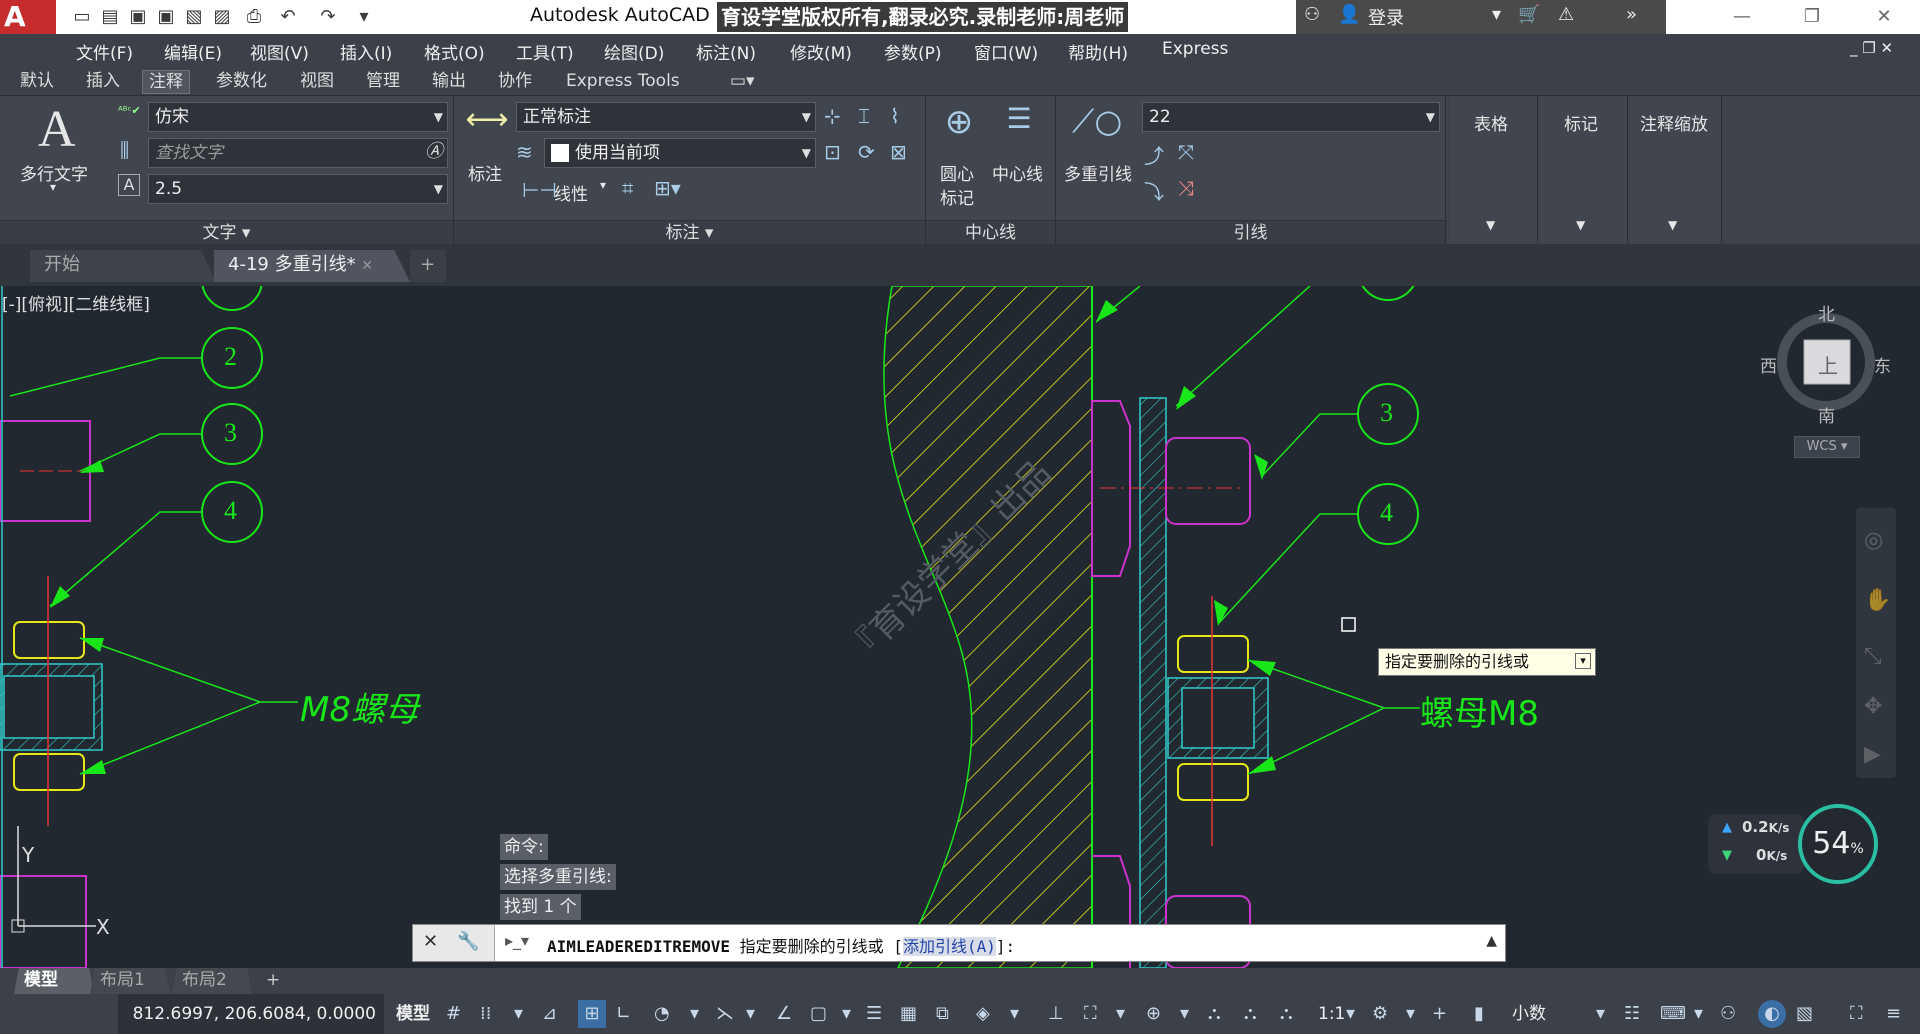  Describe the element at coordinates (874, 1014) in the screenshot. I see `lineweight-icon: ☰` at that location.